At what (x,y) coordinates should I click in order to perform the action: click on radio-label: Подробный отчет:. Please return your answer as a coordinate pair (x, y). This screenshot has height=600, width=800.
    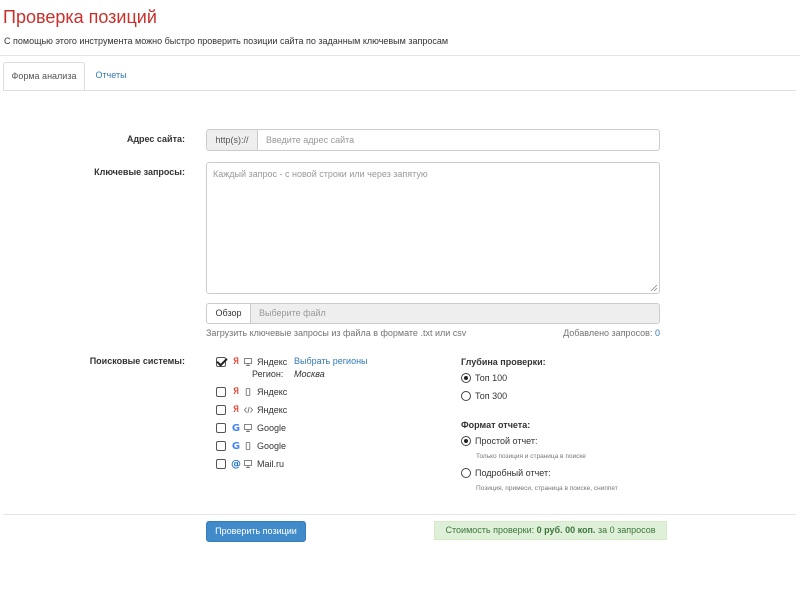
    Looking at the image, I should click on (513, 473).